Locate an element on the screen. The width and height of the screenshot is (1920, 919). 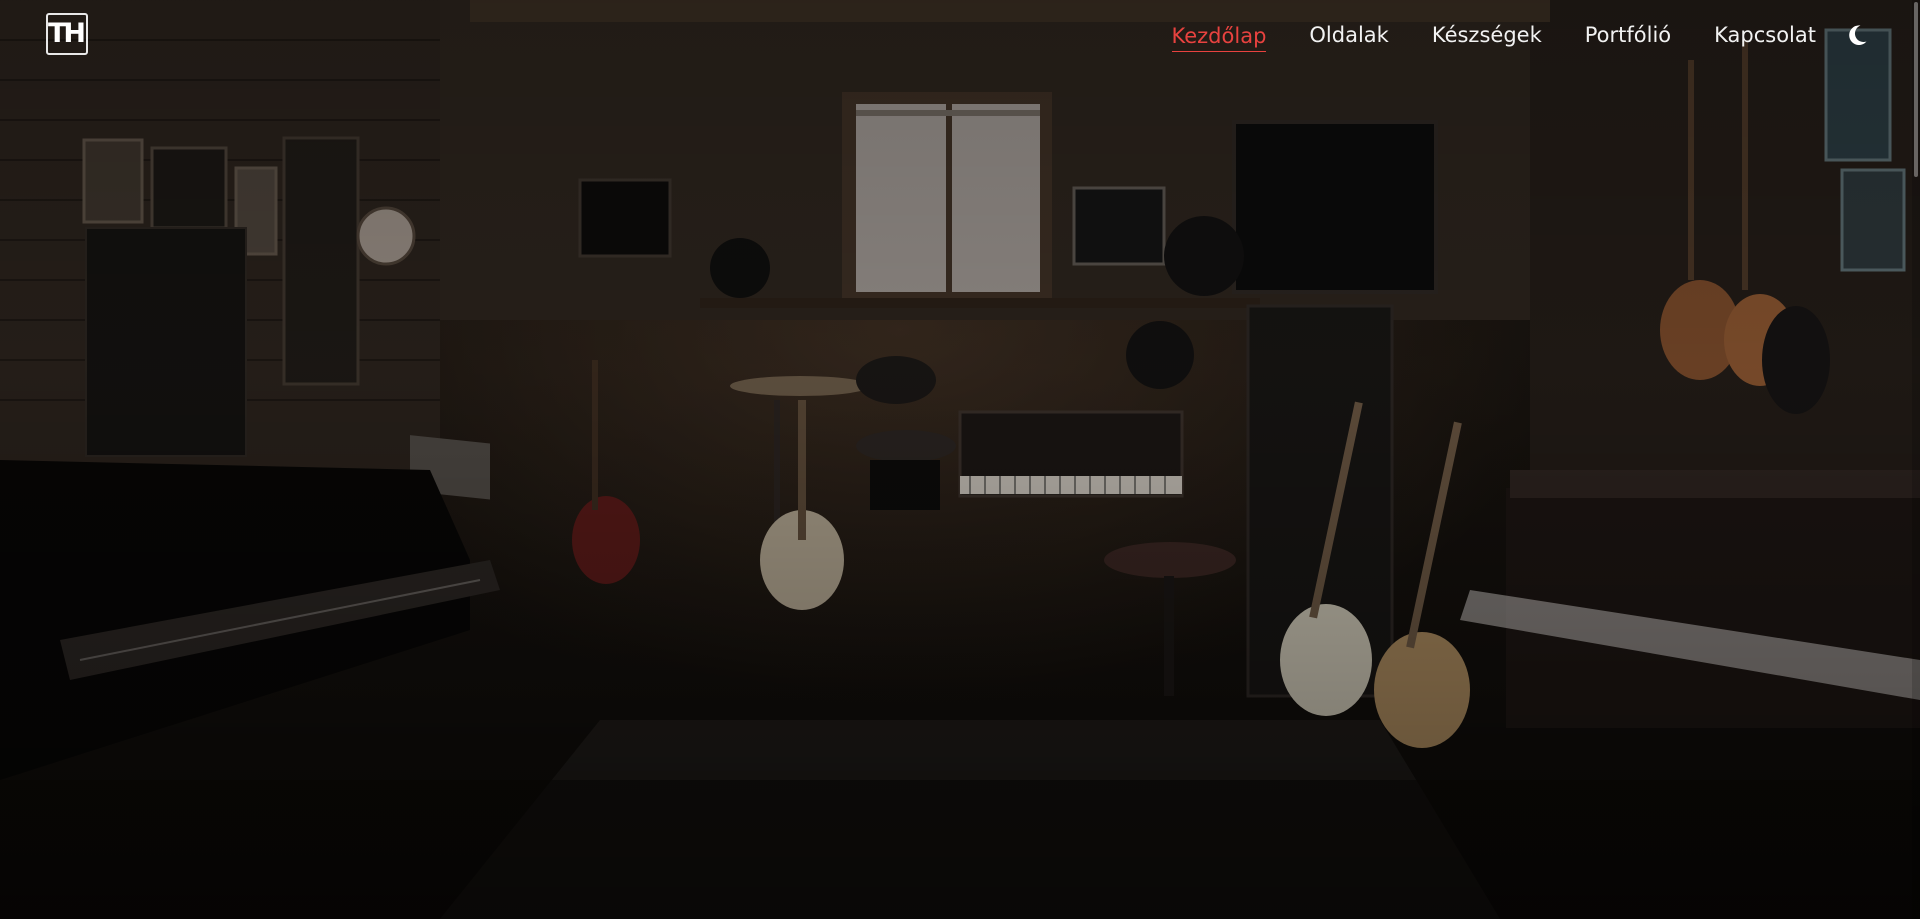
nav-item-keszsegek: Készségek is located at coordinates (1487, 35).